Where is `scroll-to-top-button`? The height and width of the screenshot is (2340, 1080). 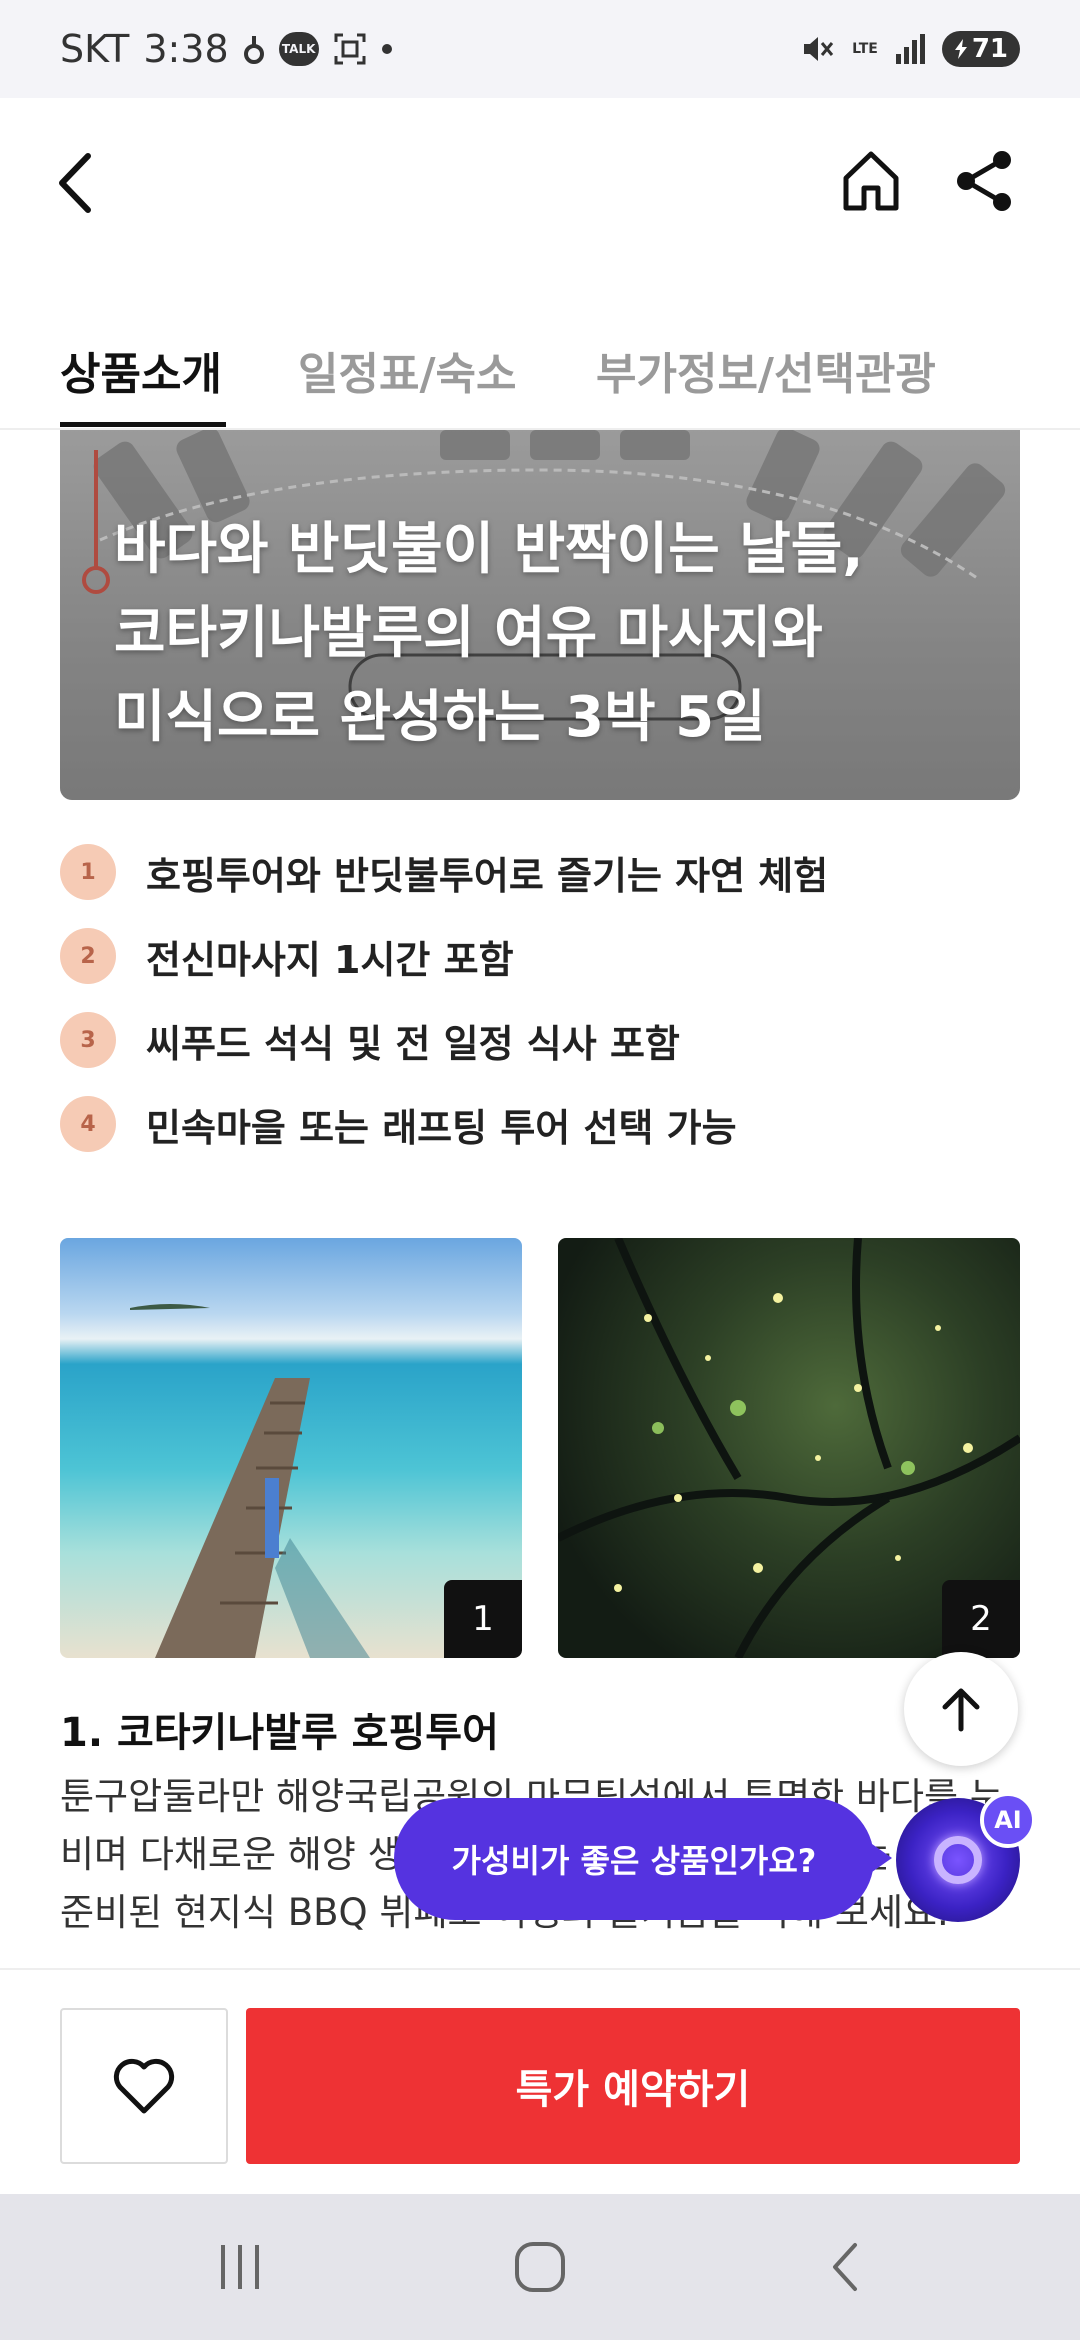 scroll-to-top-button is located at coordinates (961, 1709).